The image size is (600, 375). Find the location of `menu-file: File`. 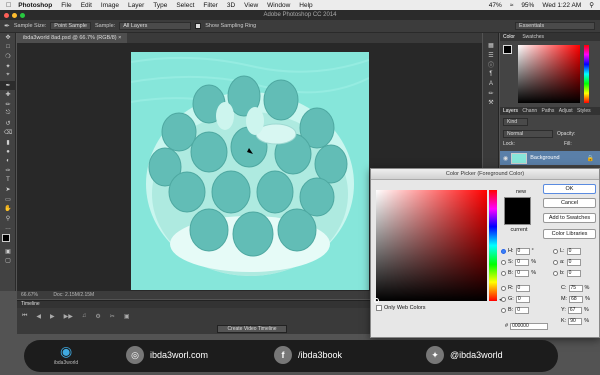

menu-file: File is located at coordinates (66, 5).